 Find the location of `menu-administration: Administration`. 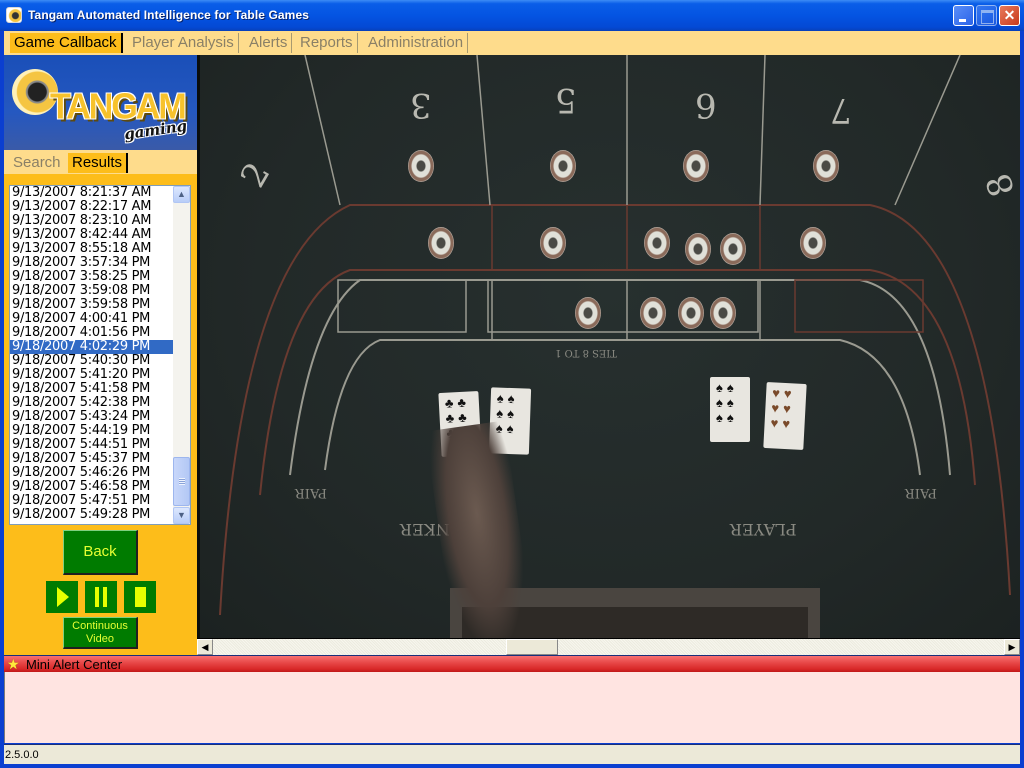

menu-administration: Administration is located at coordinates (416, 43).